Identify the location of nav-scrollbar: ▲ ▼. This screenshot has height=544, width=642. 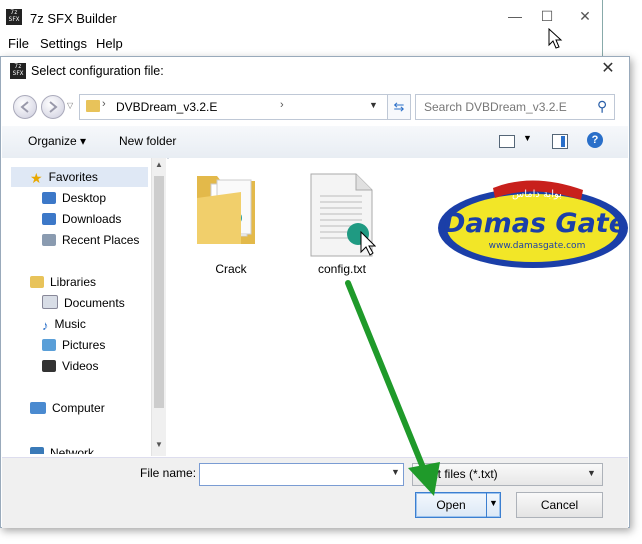
(158, 307).